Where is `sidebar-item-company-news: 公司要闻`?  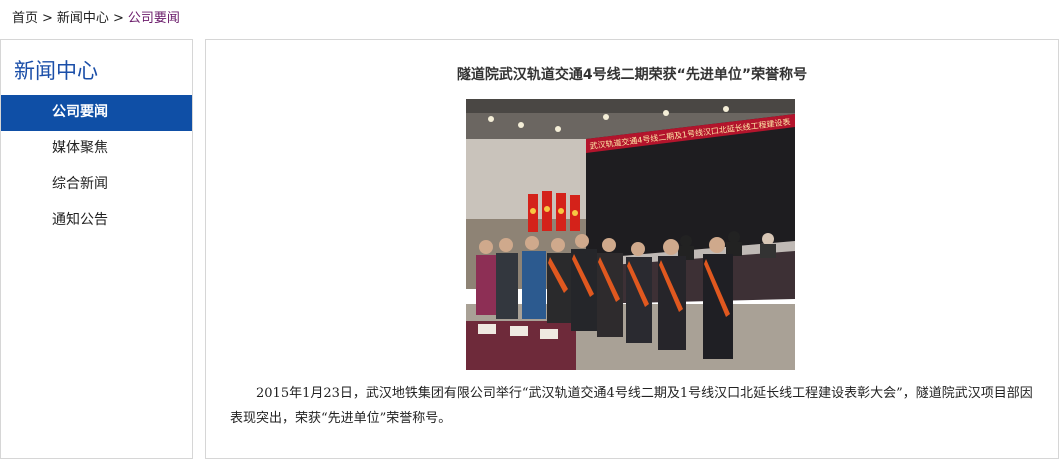
sidebar-item-company-news: 公司要闻 is located at coordinates (96, 113).